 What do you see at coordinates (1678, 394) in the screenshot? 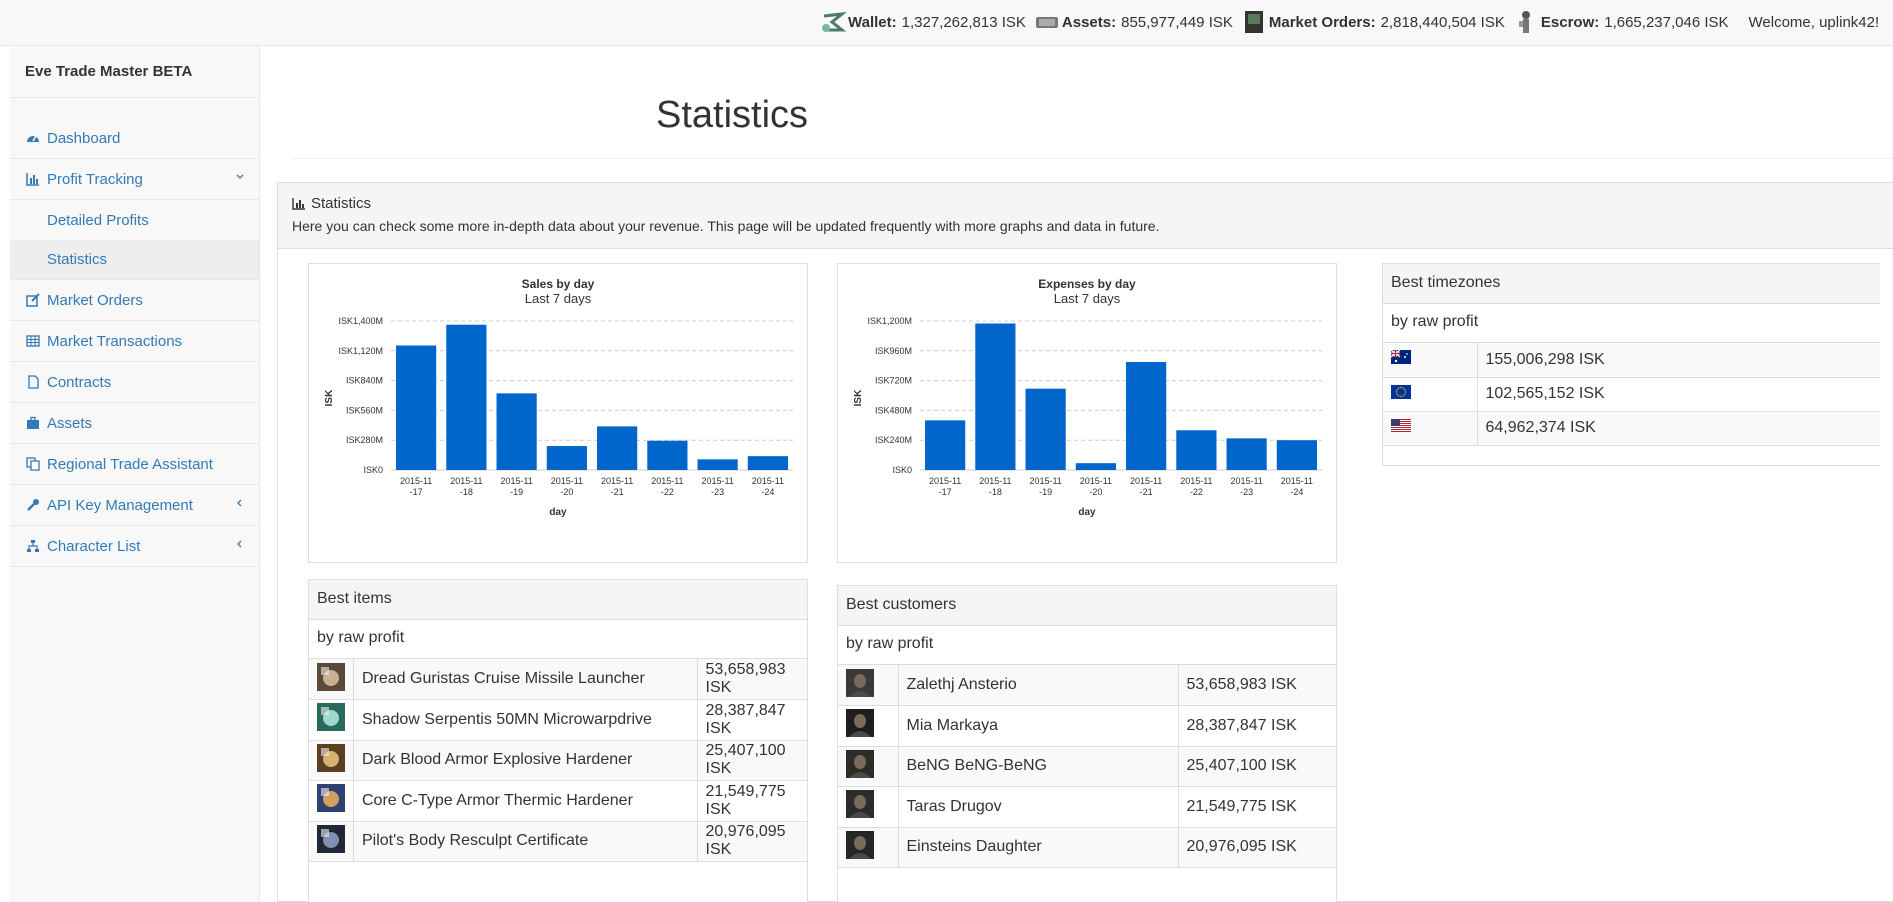
I see `timezone-value-cell: 102,565,152 ISK` at bounding box center [1678, 394].